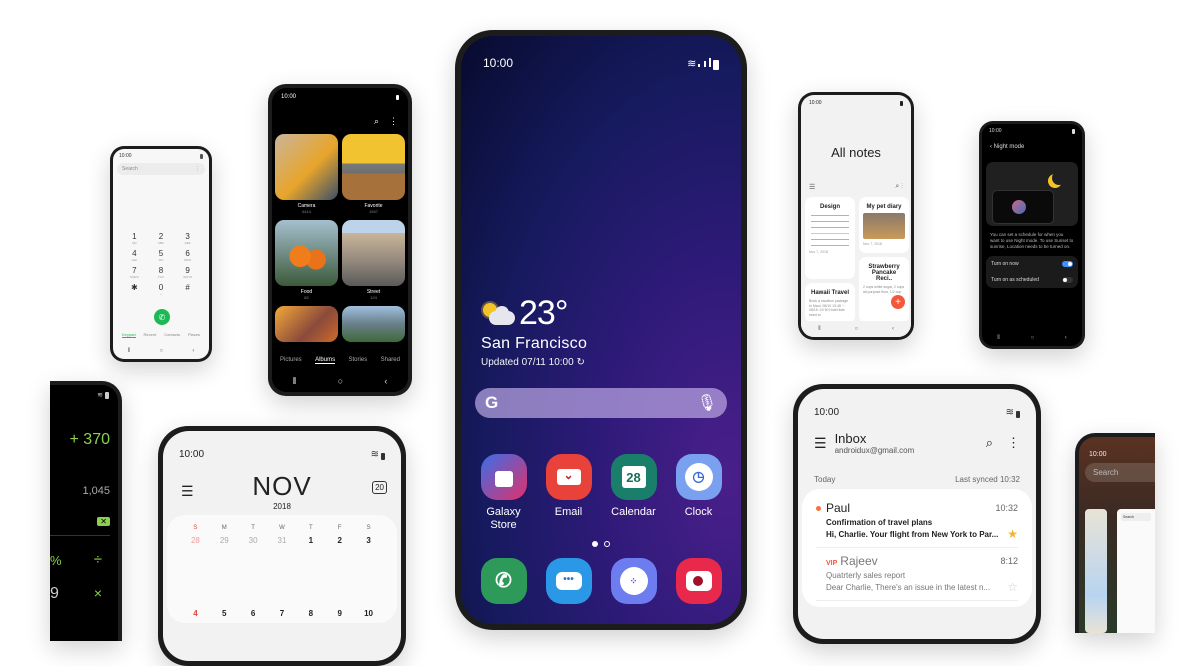  Describe the element at coordinates (373, 260) in the screenshot. I see `album-street: Street 124` at that location.